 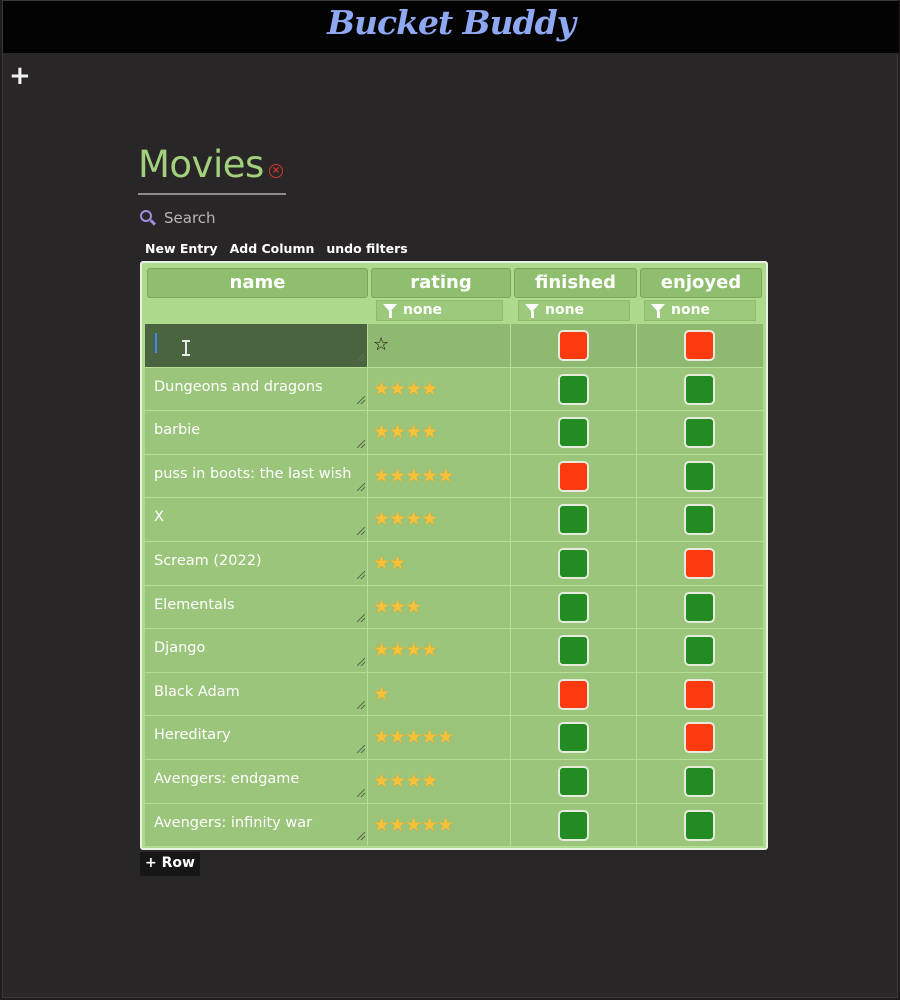 I want to click on star-rating: ★★, so click(x=389, y=563).